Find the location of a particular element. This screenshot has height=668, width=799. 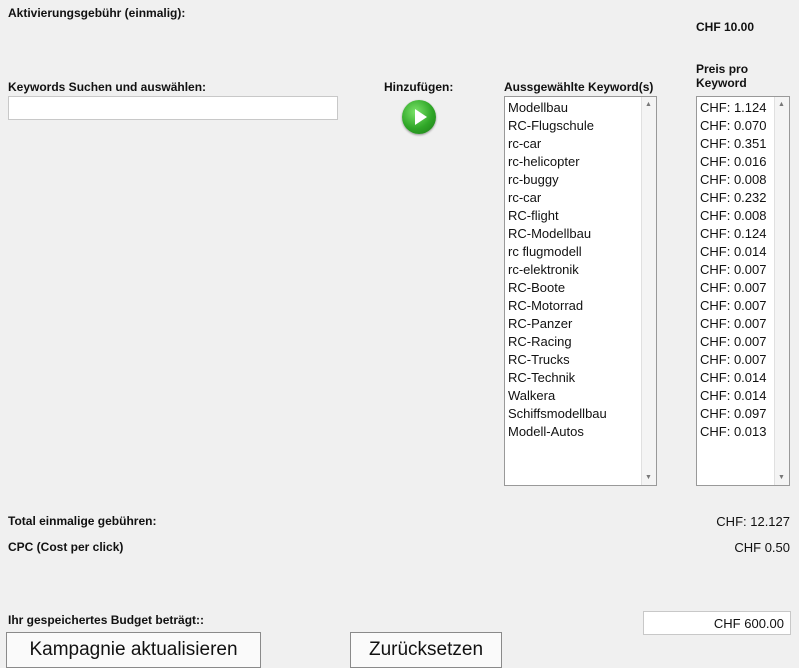

add-keyword-button is located at coordinates (419, 117).